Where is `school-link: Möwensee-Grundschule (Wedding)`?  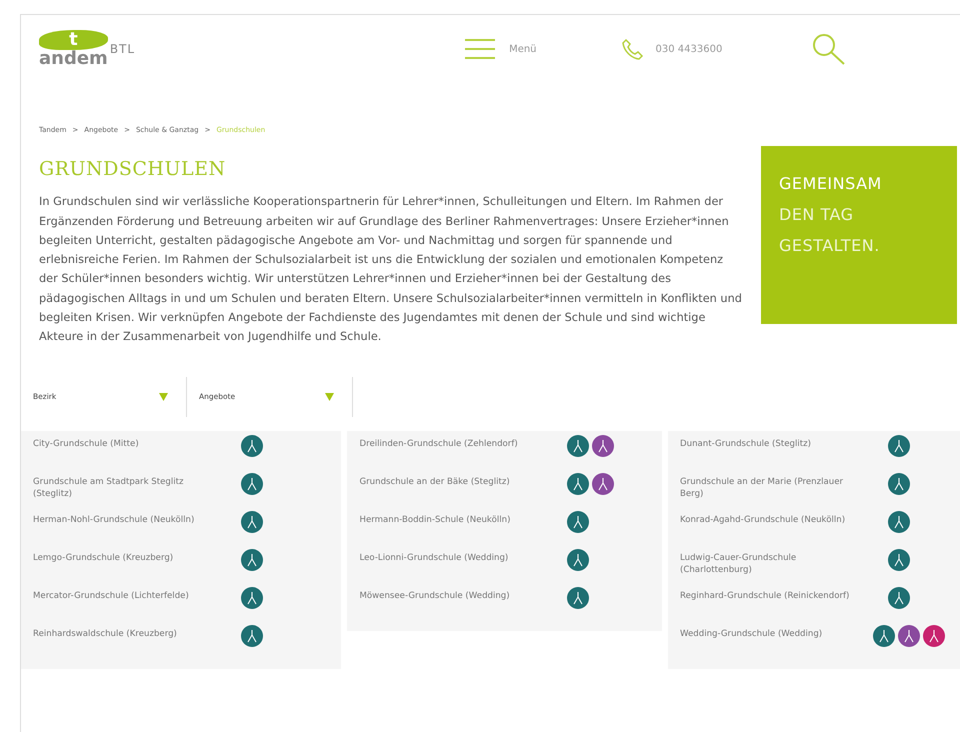
school-link: Möwensee-Grundschule (Wedding) is located at coordinates (463, 594).